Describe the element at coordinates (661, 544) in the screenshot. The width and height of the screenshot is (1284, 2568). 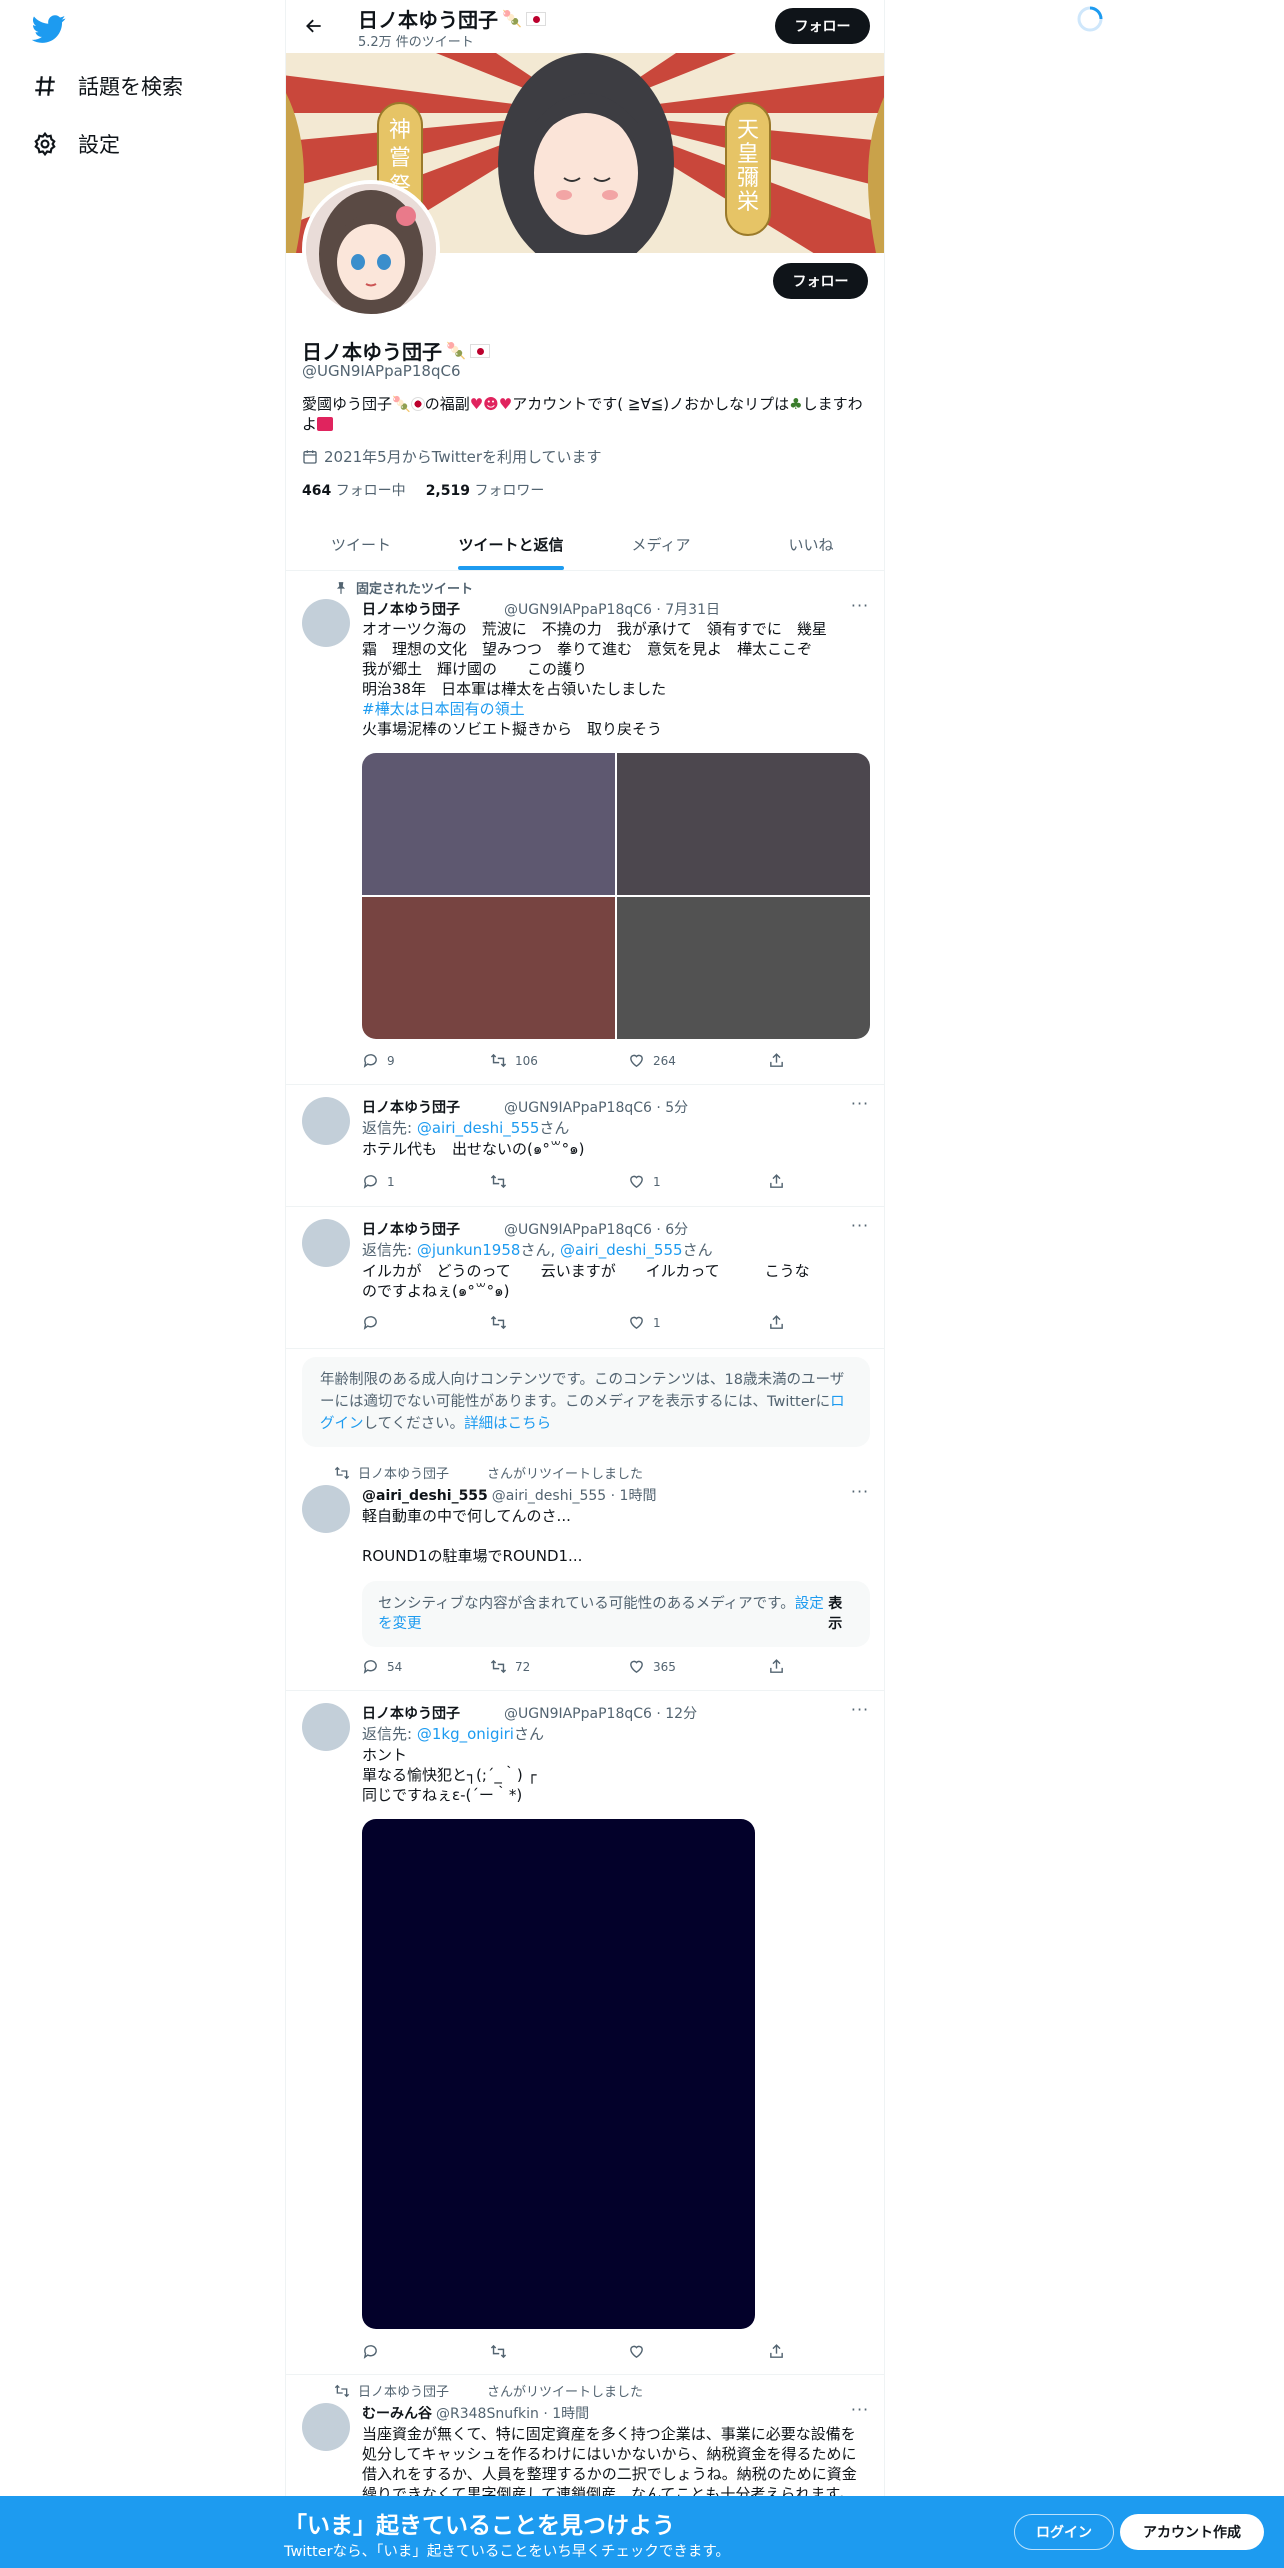
I see `tab-media: メディア` at that location.